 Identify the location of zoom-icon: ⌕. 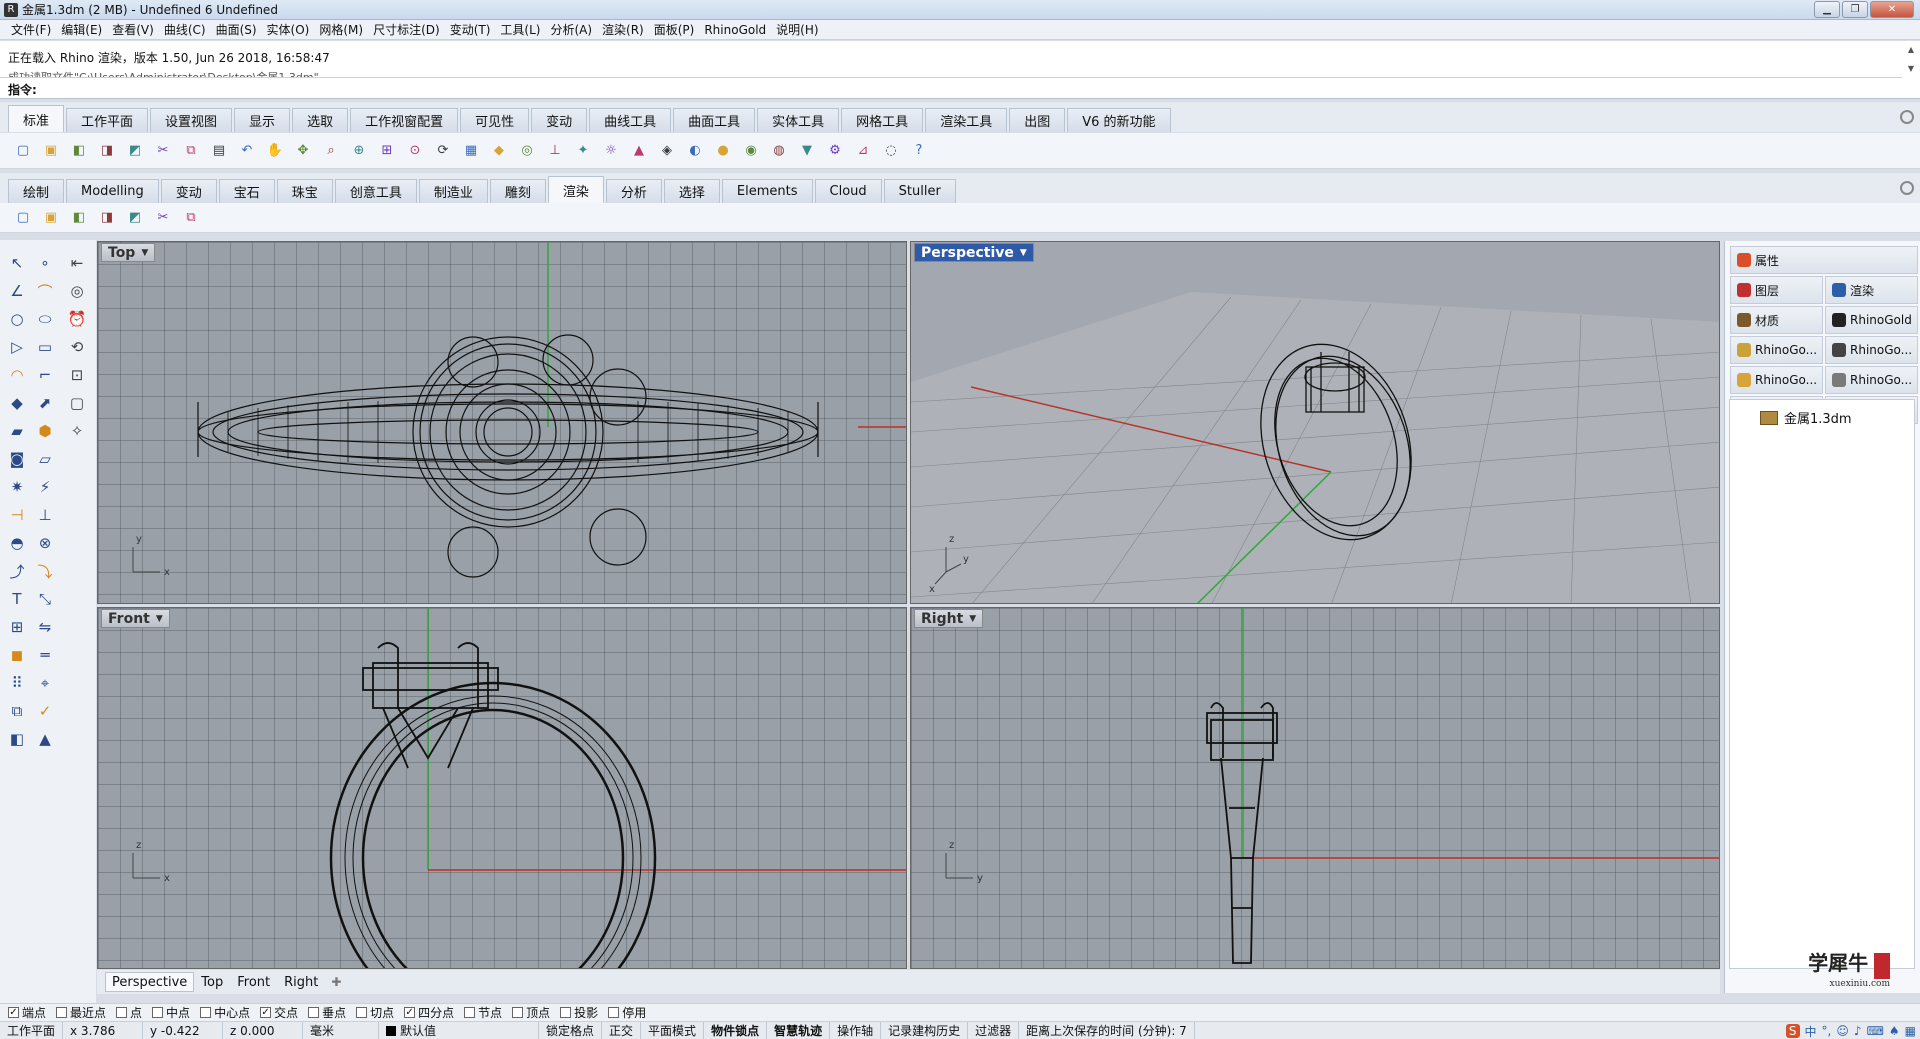
(331, 151).